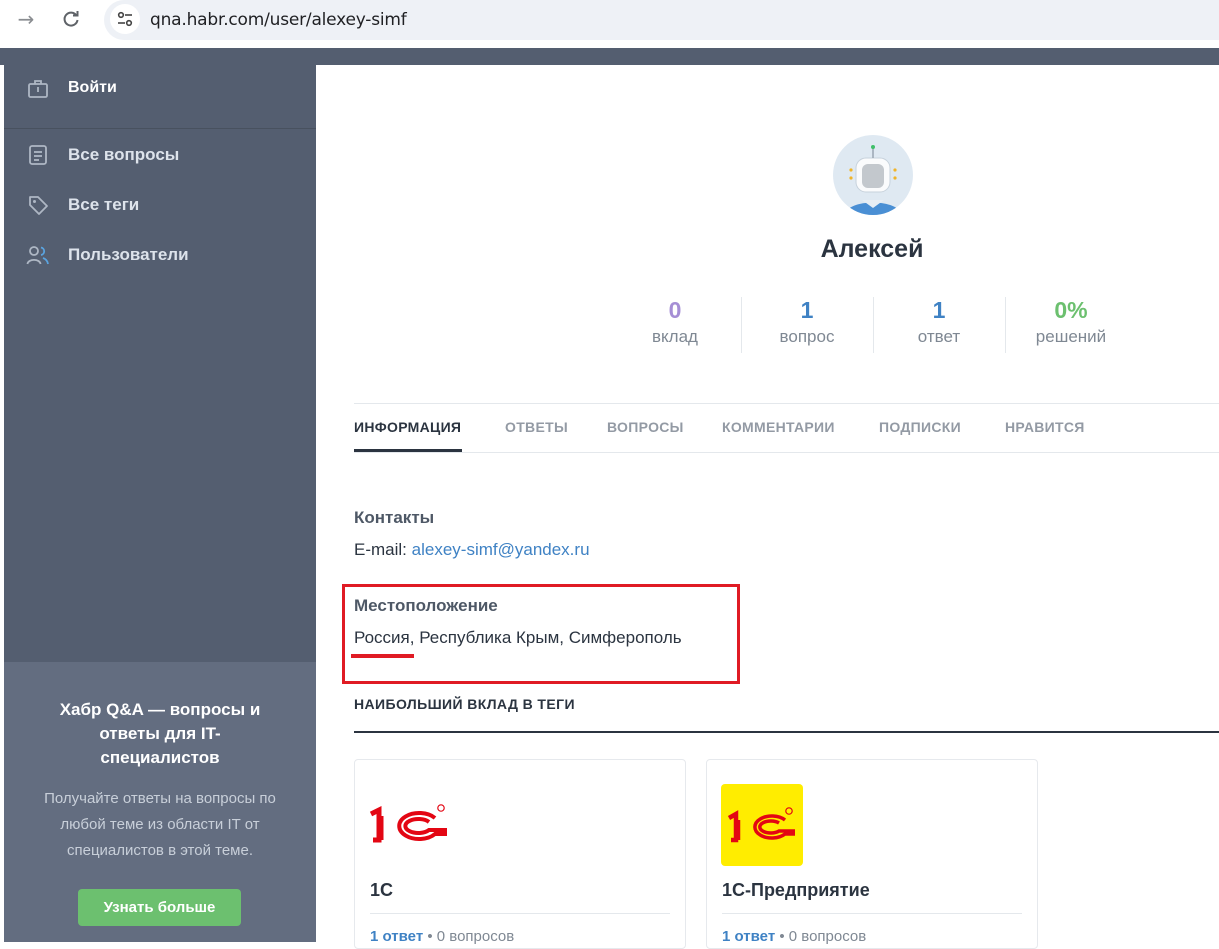 This screenshot has width=1219, height=949. I want to click on avatar, so click(873, 175).